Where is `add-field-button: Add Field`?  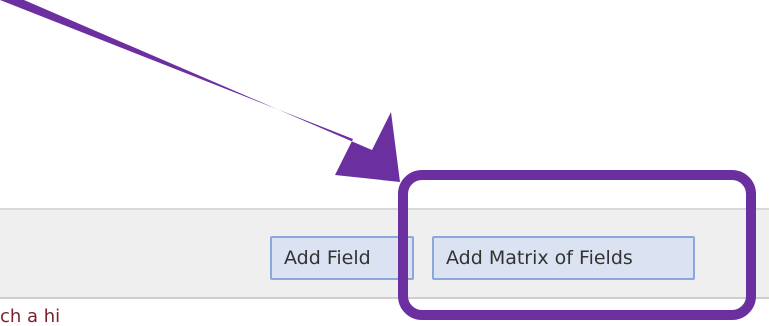
add-field-button: Add Field is located at coordinates (342, 258).